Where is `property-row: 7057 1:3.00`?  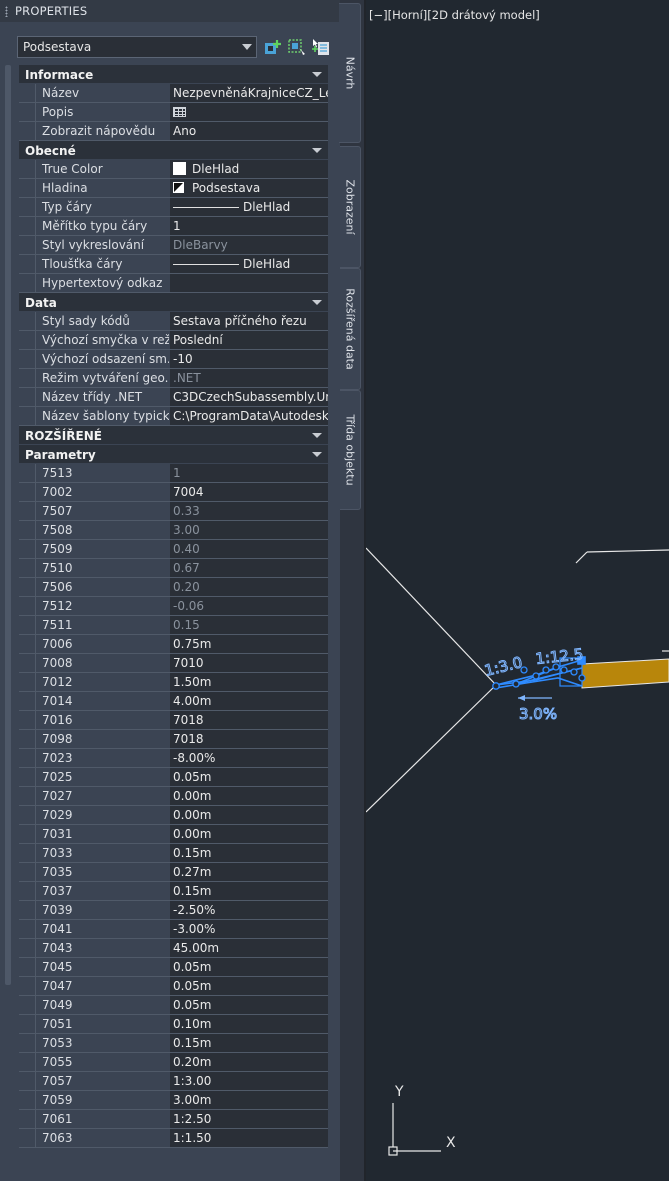 property-row: 7057 1:3.00 is located at coordinates (173, 1081).